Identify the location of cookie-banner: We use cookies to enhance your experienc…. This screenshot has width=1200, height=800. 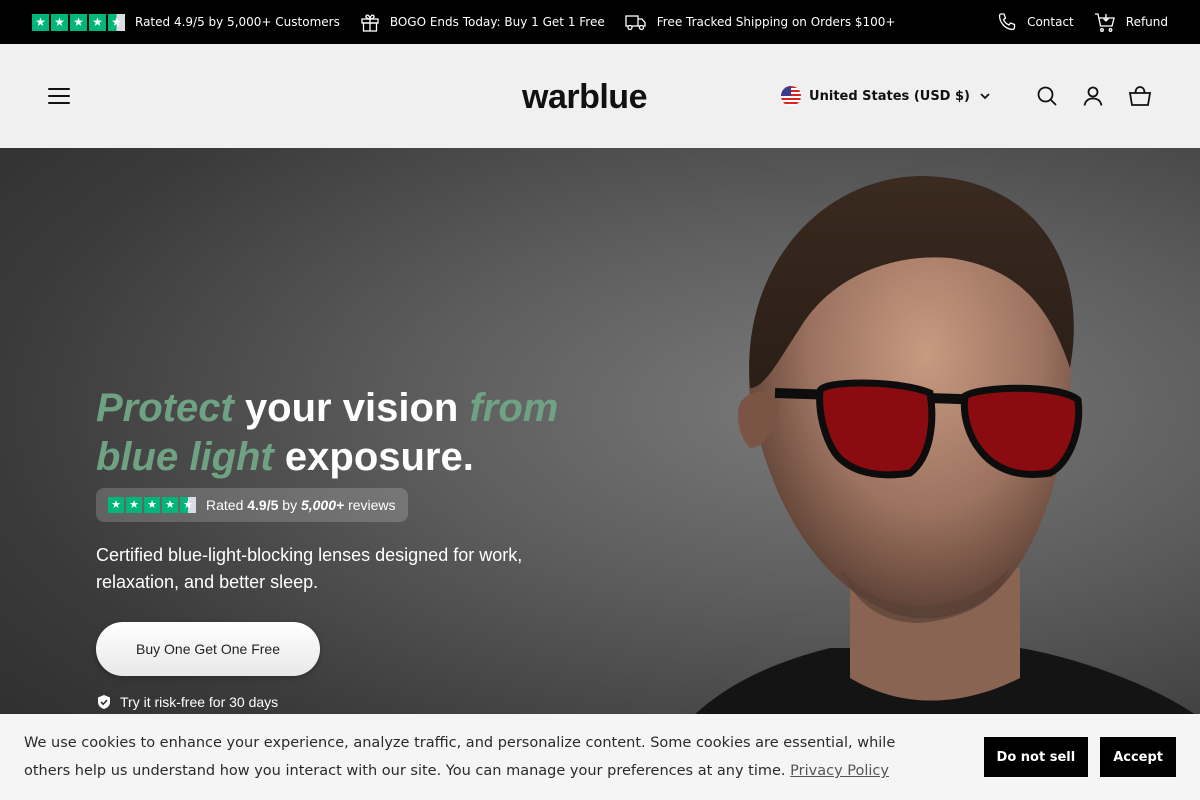
(600, 757).